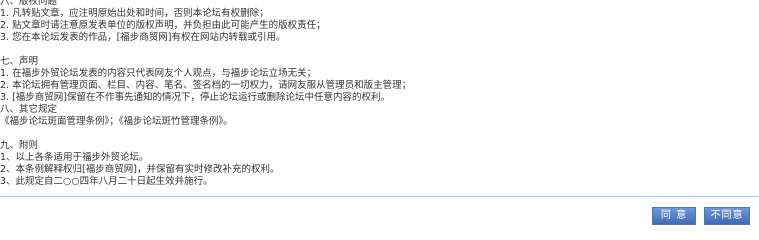 Image resolution: width=759 pixels, height=240 pixels. What do you see at coordinates (134, 13) in the screenshot?
I see `section-6-item: 1. 凡转贴文章，应注明原始出处和时间，否则本论坛有权删除；` at bounding box center [134, 13].